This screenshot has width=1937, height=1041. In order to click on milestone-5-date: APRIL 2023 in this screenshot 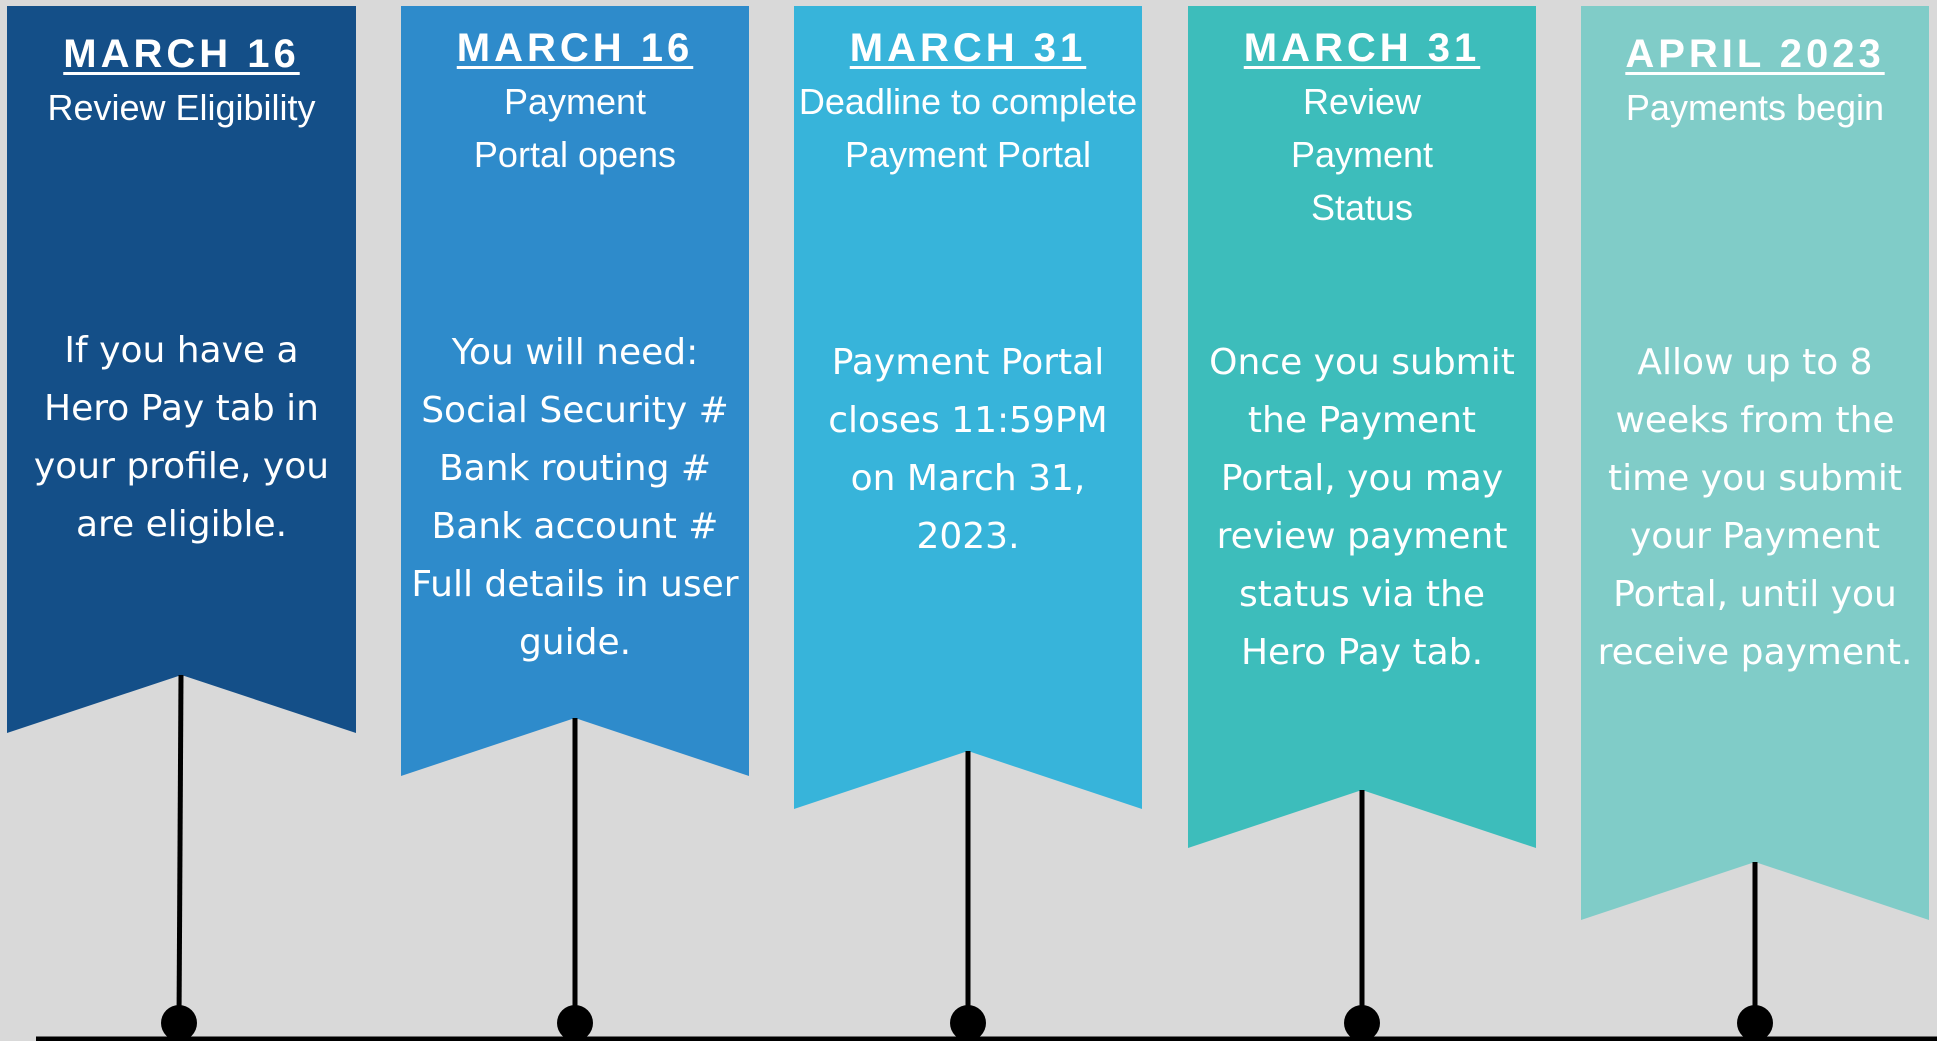, I will do `click(1755, 54)`.